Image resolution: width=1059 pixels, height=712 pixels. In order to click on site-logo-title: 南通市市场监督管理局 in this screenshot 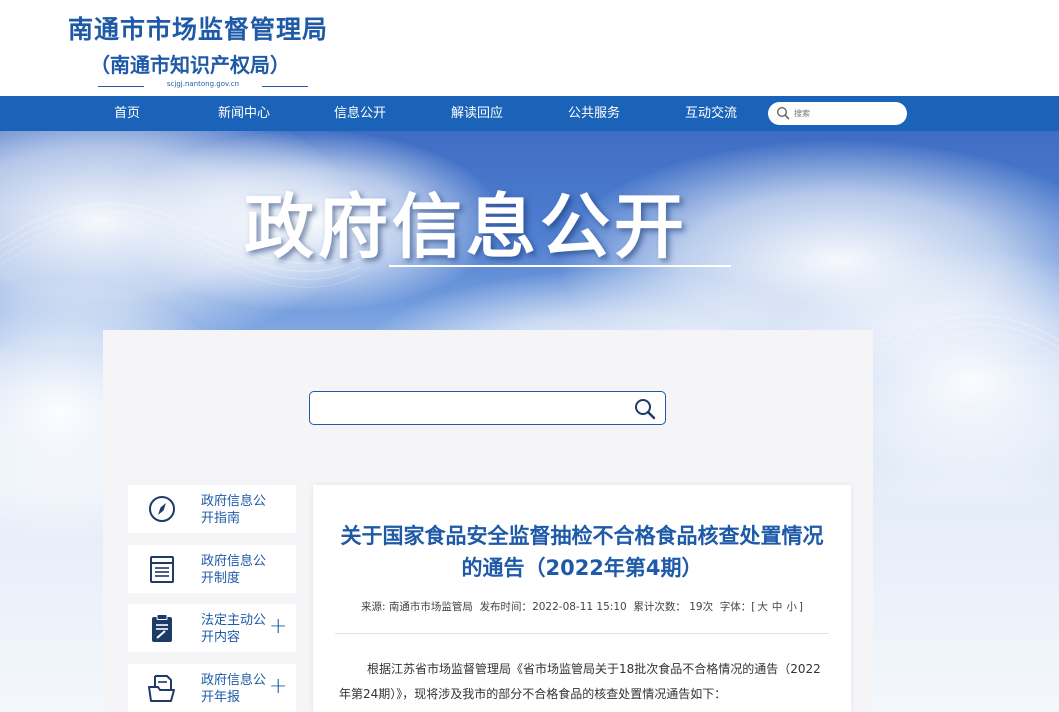, I will do `click(198, 28)`.